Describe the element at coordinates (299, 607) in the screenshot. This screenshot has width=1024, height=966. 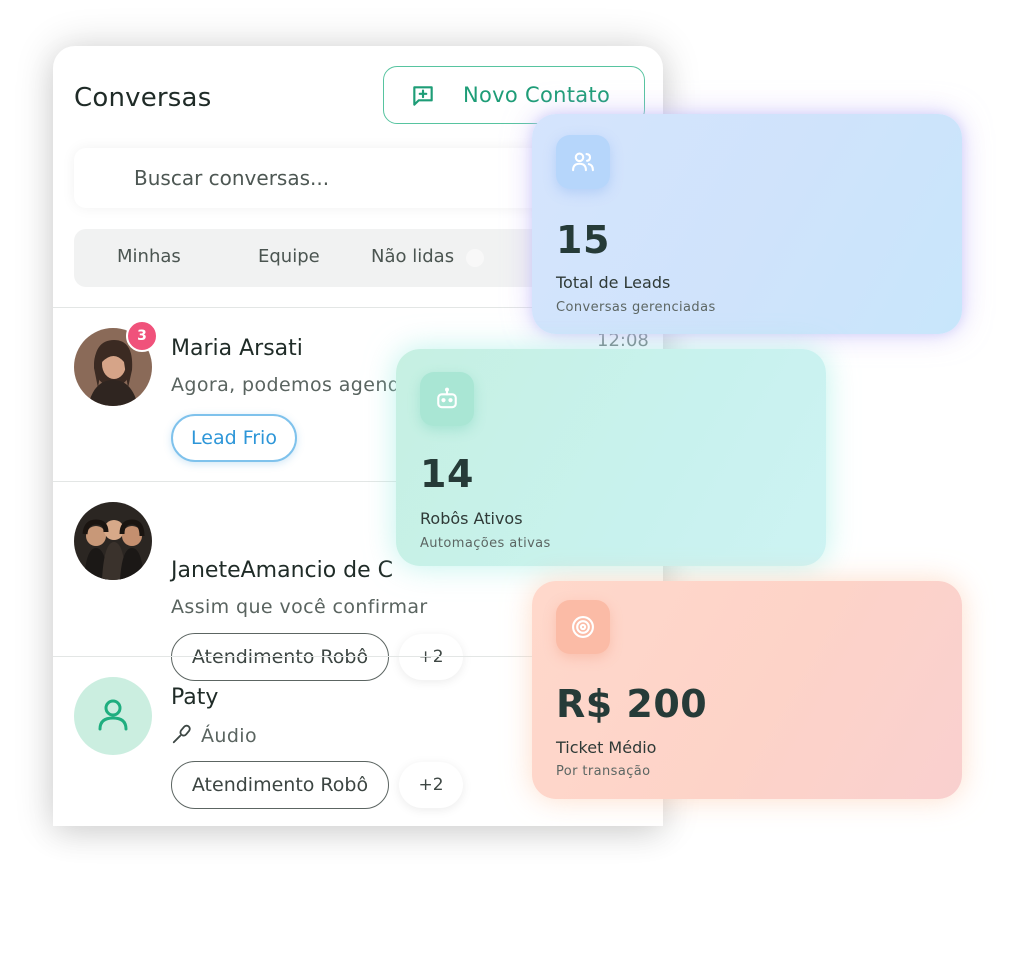
I see `message-preview: Assim que você confirmar` at that location.